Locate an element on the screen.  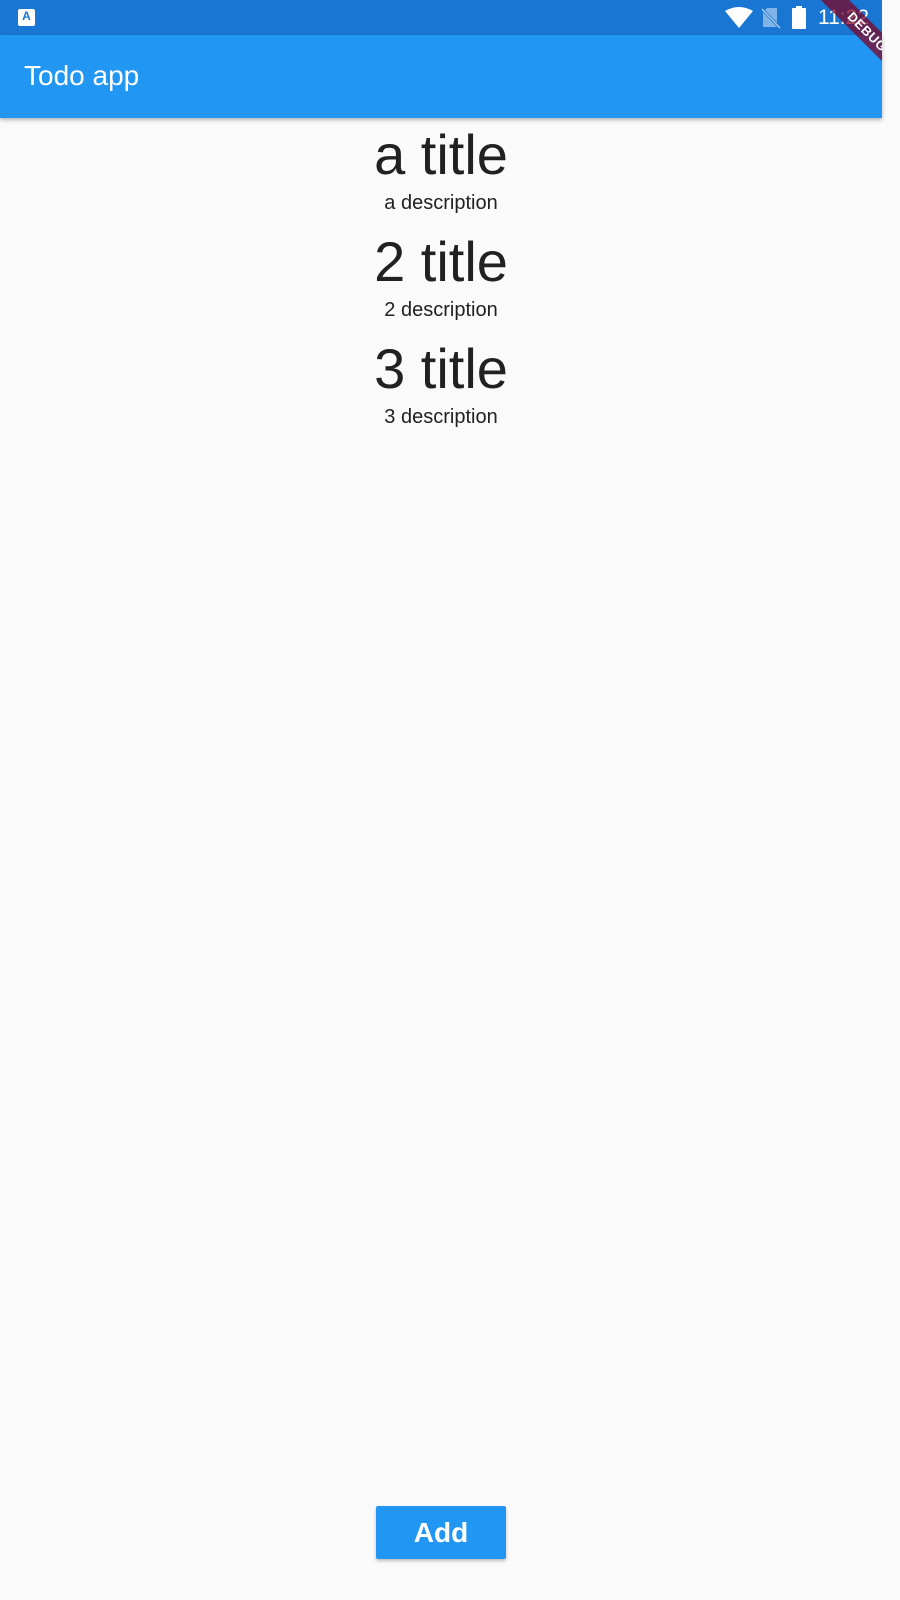
todo-item: 3 title 3 description is located at coordinates (441, 385).